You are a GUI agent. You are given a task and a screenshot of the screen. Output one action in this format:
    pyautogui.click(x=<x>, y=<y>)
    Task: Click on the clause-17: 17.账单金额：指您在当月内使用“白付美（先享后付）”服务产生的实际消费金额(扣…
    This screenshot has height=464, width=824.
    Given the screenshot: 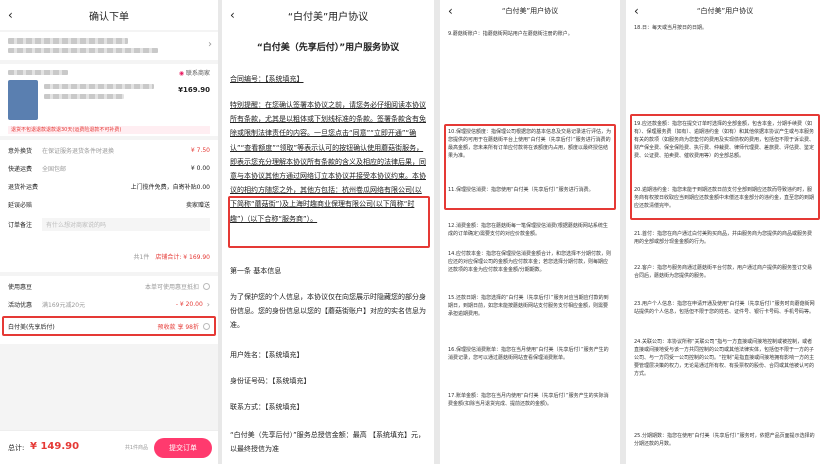 What is the action you would take?
    pyautogui.click(x=528, y=400)
    